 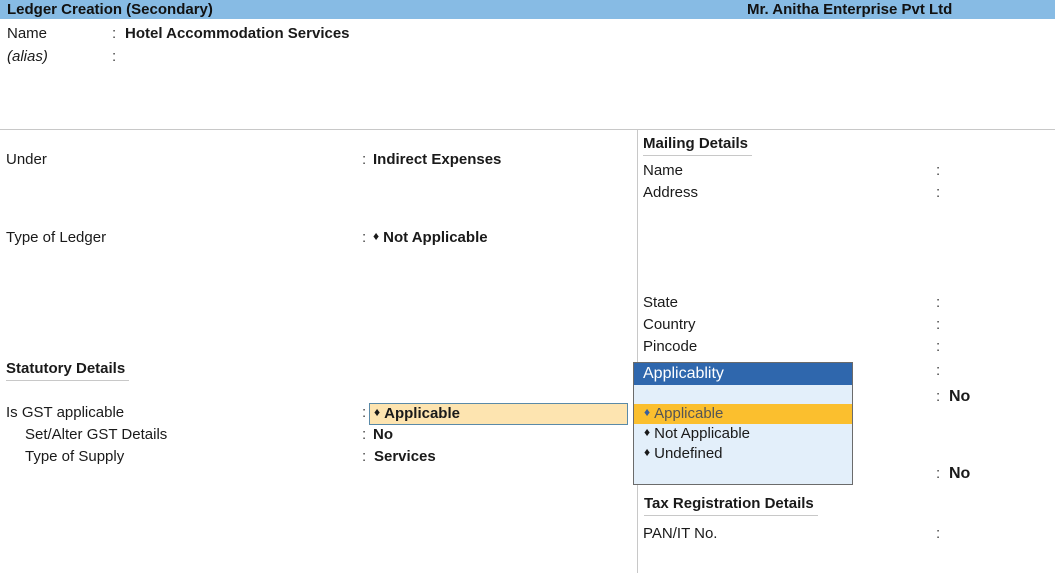 What do you see at coordinates (364, 456) in the screenshot?
I see `type-of-supply-colon: :` at bounding box center [364, 456].